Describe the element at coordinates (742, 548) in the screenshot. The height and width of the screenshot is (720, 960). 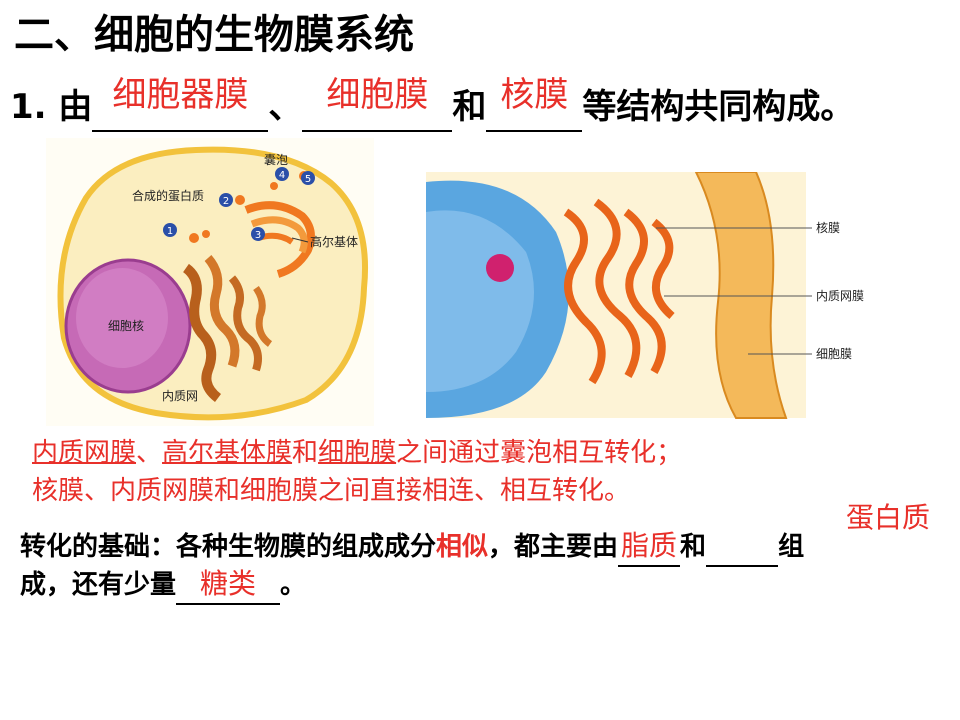
I see `blank-protein` at that location.